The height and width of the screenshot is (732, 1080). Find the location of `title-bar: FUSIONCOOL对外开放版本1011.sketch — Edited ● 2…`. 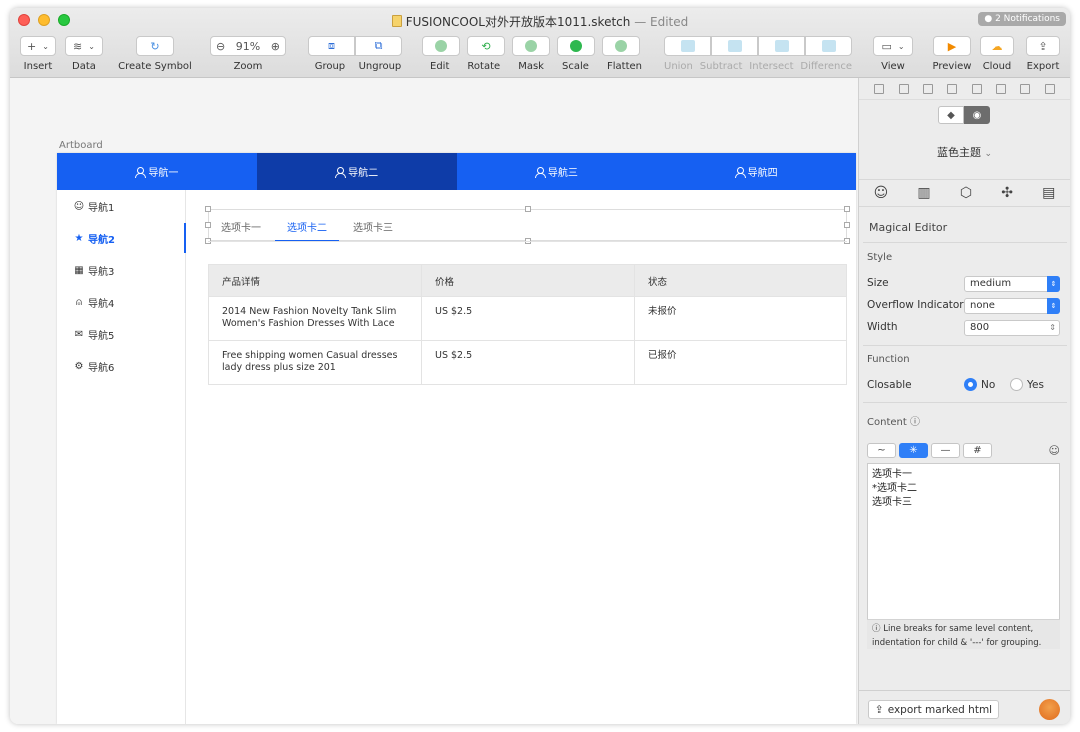

title-bar: FUSIONCOOL对外开放版本1011.sketch — Edited ● 2… is located at coordinates (540, 43).